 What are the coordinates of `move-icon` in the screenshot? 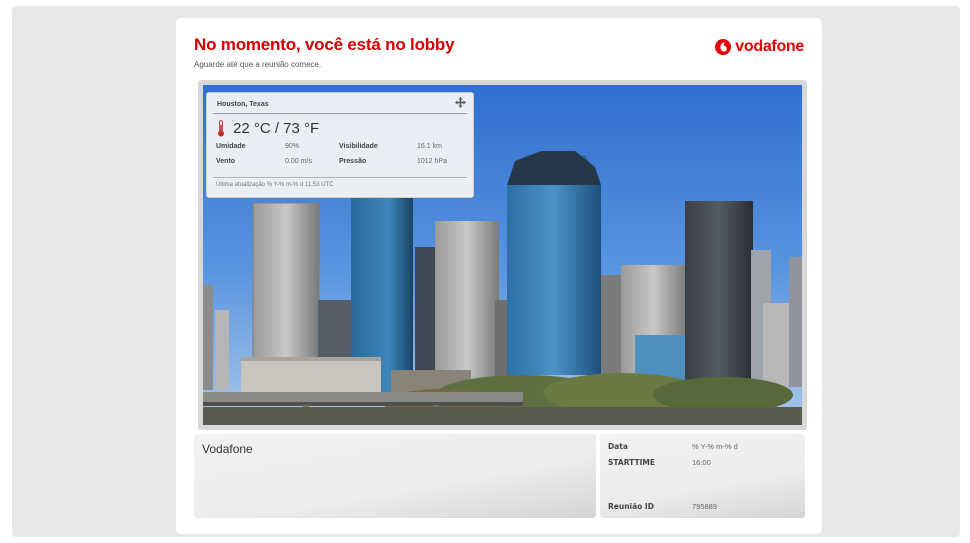 It's located at (460, 102).